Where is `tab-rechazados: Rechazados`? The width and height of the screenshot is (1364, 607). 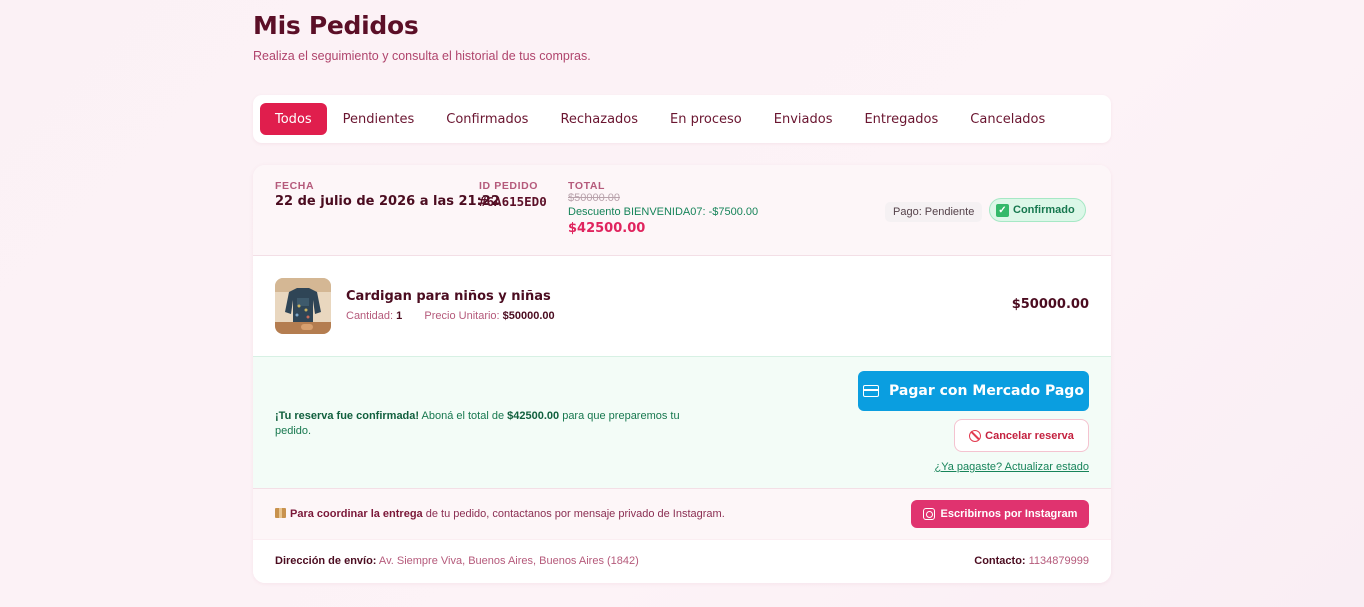
tab-rechazados: Rechazados is located at coordinates (599, 119).